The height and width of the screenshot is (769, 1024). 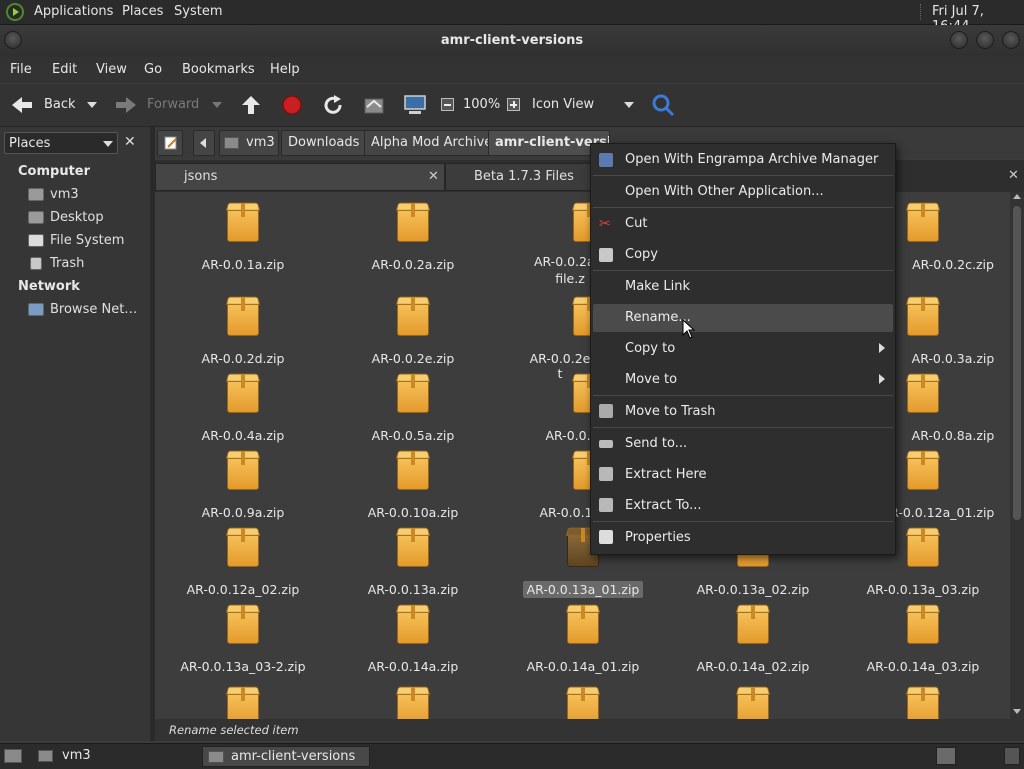 I want to click on file-item: AR-0.0.9a.zip, so click(x=243, y=486).